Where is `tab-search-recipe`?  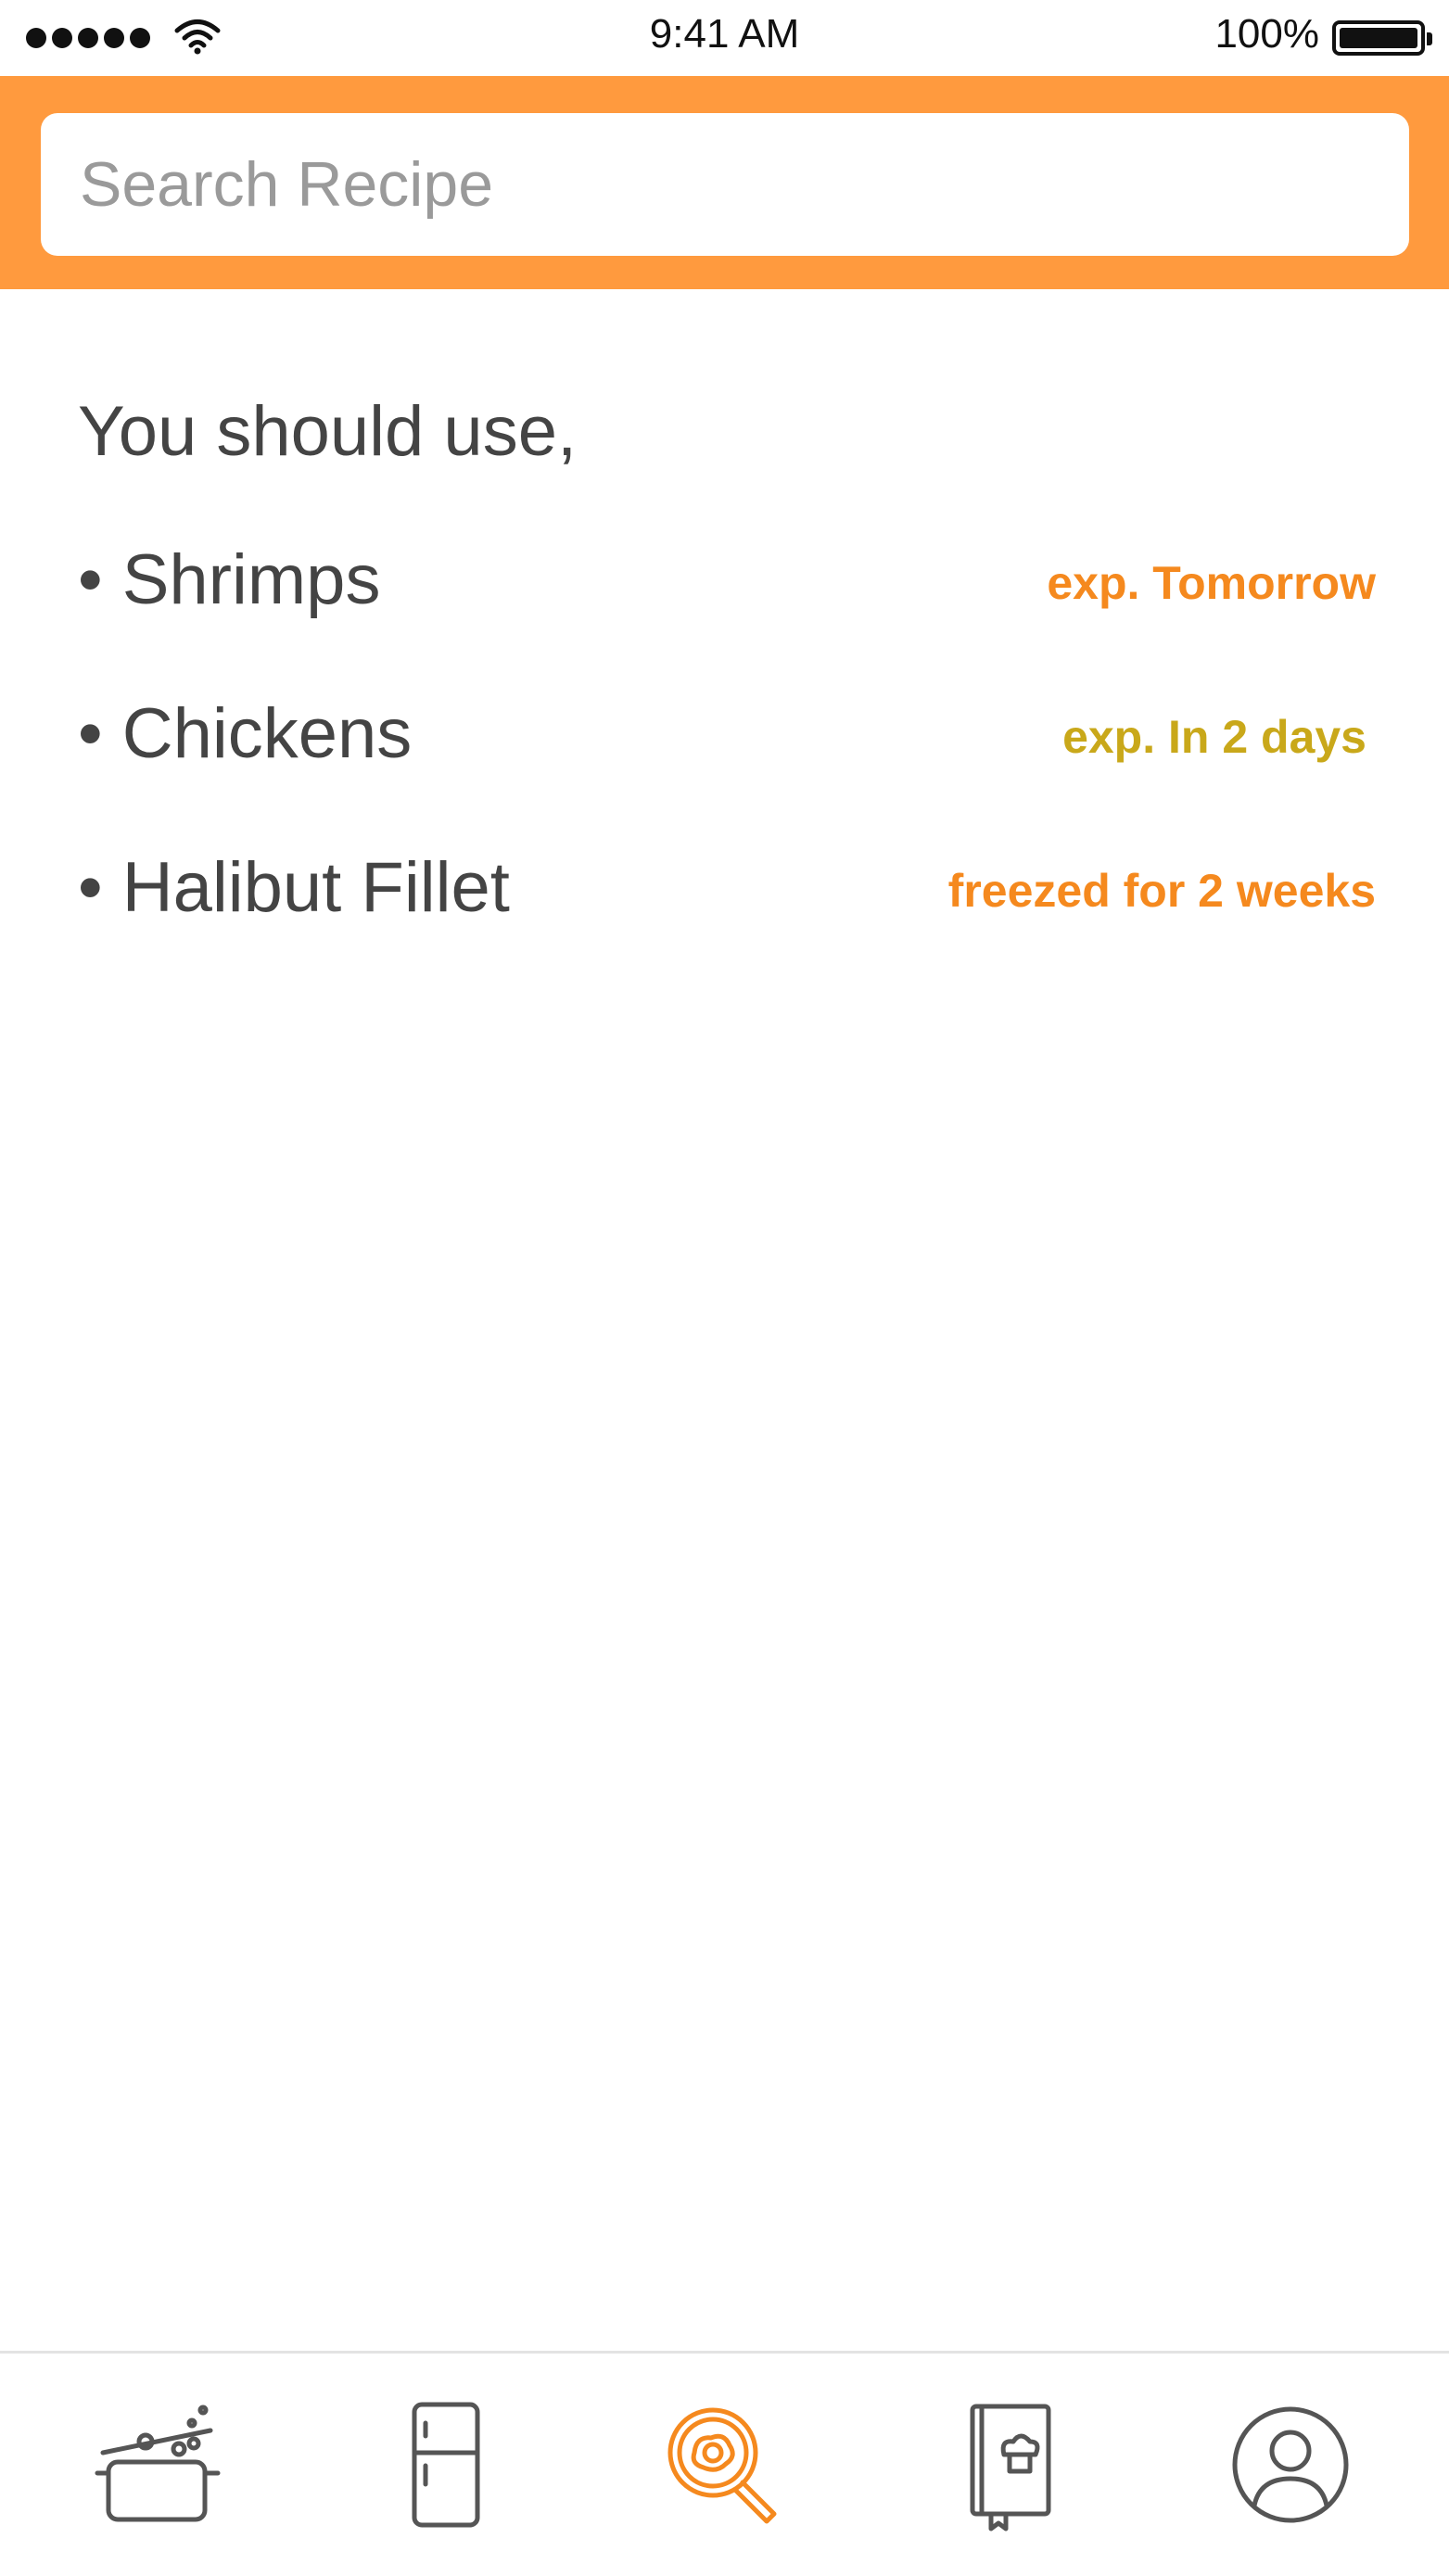 tab-search-recipe is located at coordinates (725, 2465).